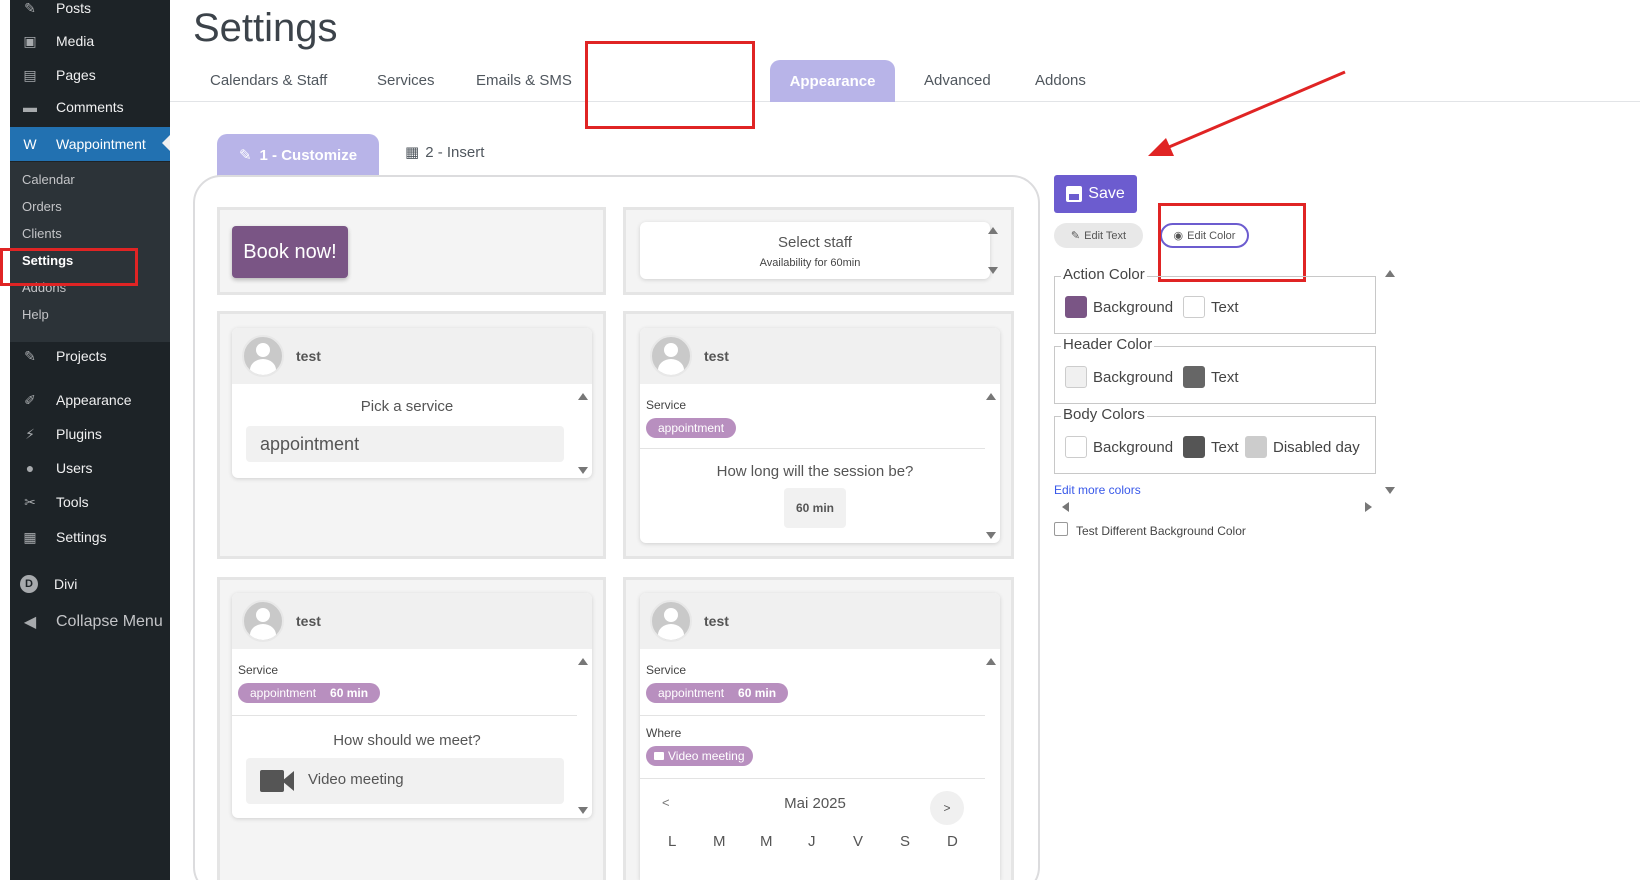 The width and height of the screenshot is (1640, 880). Describe the element at coordinates (1225, 447) in the screenshot. I see `body-text-label: Text` at that location.